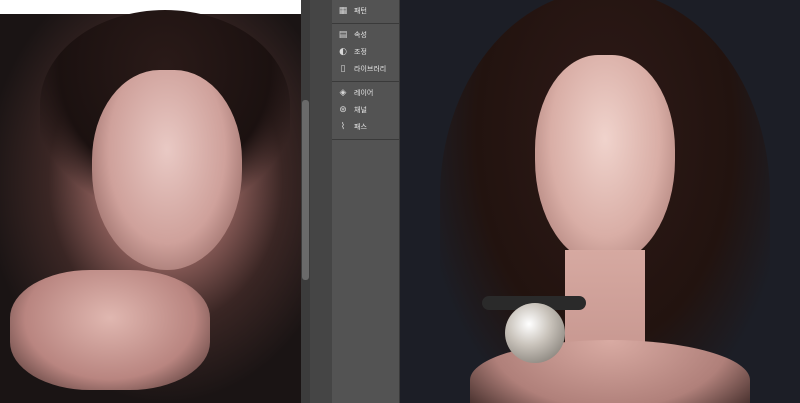 The image size is (800, 403). I want to click on panel-group-patterns: ▦ 패턴, so click(365, 12).